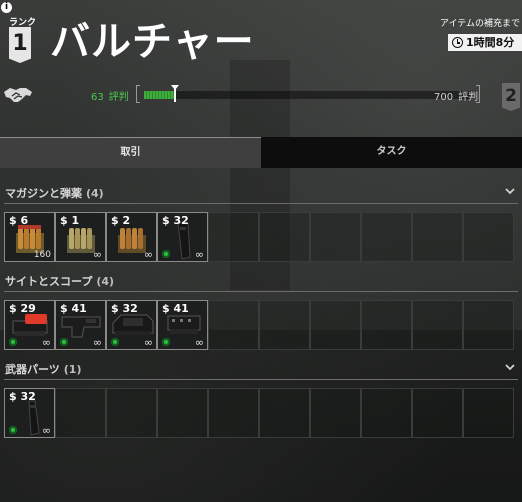 The height and width of the screenshot is (502, 522). What do you see at coordinates (20, 45) in the screenshot?
I see `rank-badge: 1` at bounding box center [20, 45].